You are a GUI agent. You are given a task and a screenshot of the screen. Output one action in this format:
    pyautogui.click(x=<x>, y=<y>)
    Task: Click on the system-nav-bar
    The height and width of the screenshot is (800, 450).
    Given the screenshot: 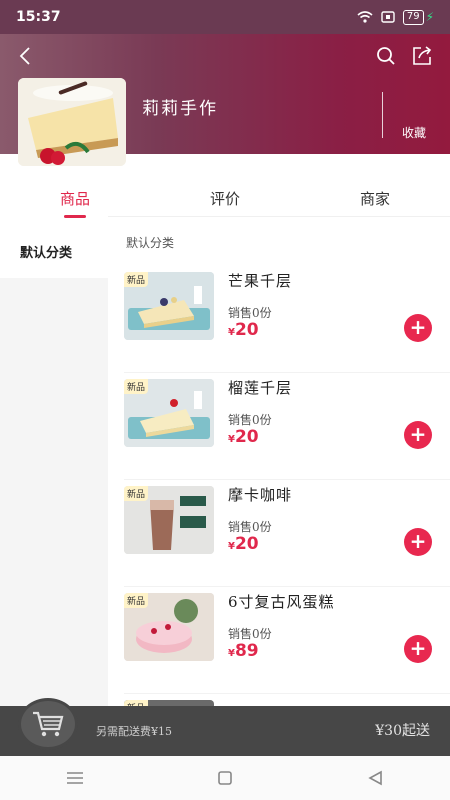 What is the action you would take?
    pyautogui.click(x=225, y=778)
    